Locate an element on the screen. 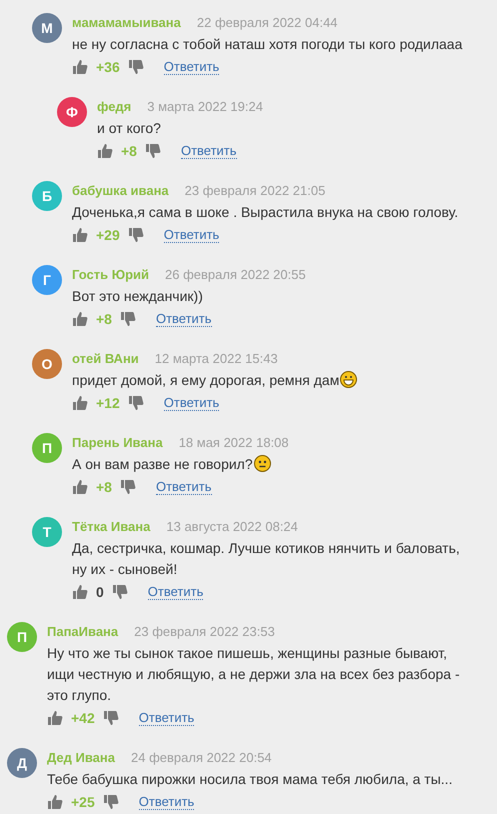 This screenshot has width=497, height=814. avatar: Д is located at coordinates (22, 763).